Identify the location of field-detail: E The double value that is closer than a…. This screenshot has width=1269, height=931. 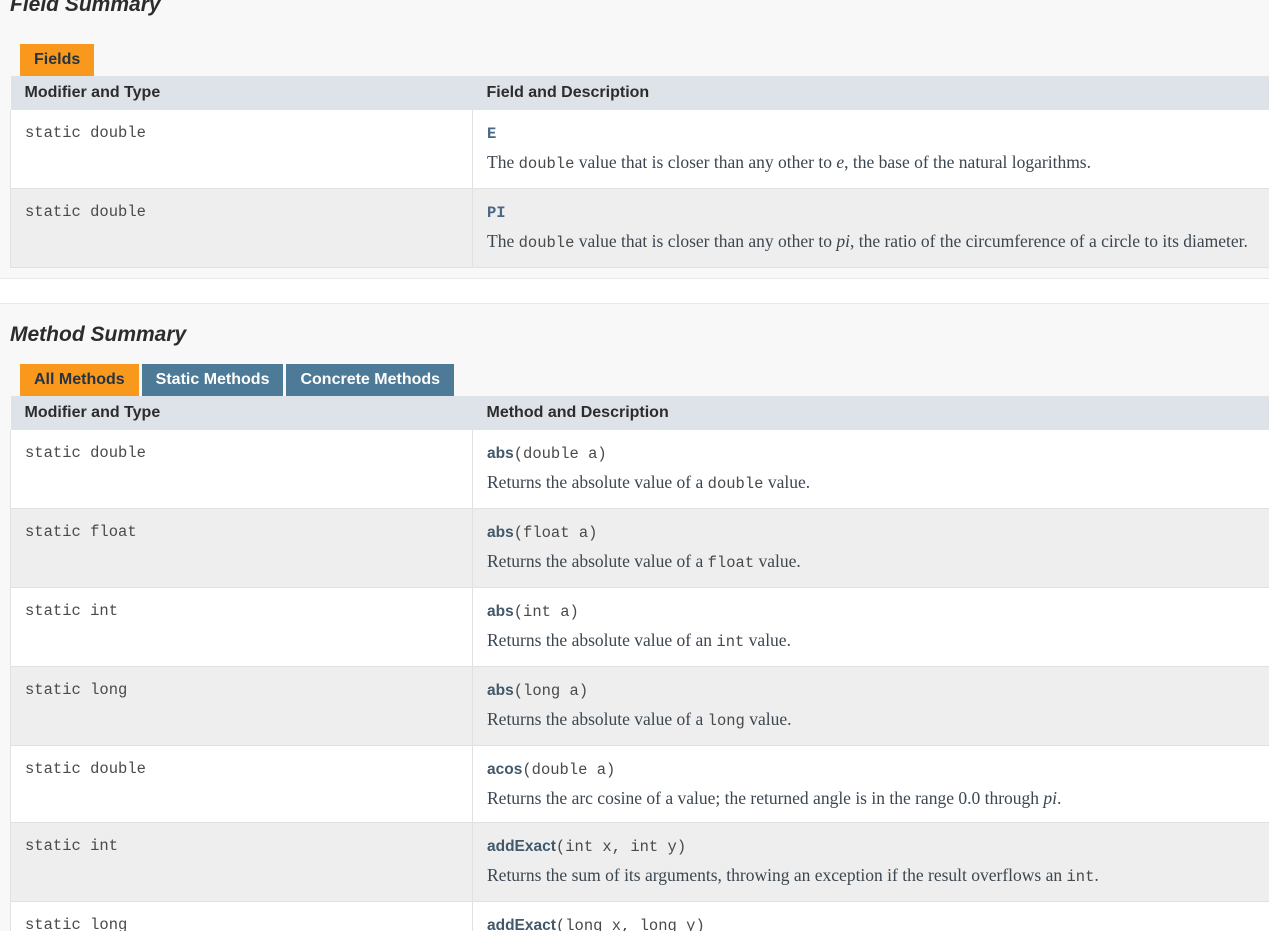
(870, 149).